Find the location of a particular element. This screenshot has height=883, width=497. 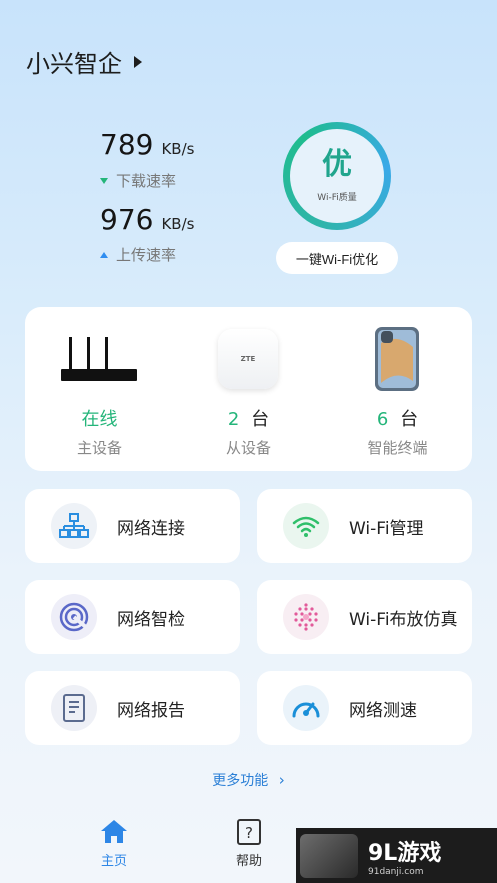

upload-speed: 976 KB/s is located at coordinates (147, 219).